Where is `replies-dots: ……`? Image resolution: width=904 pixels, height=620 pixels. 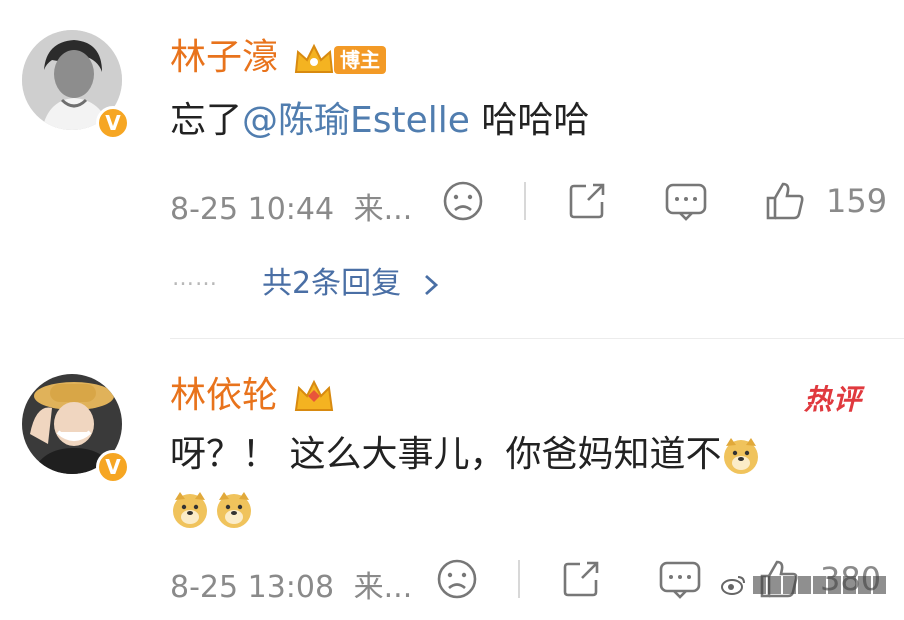
replies-dots: …… is located at coordinates (195, 278).